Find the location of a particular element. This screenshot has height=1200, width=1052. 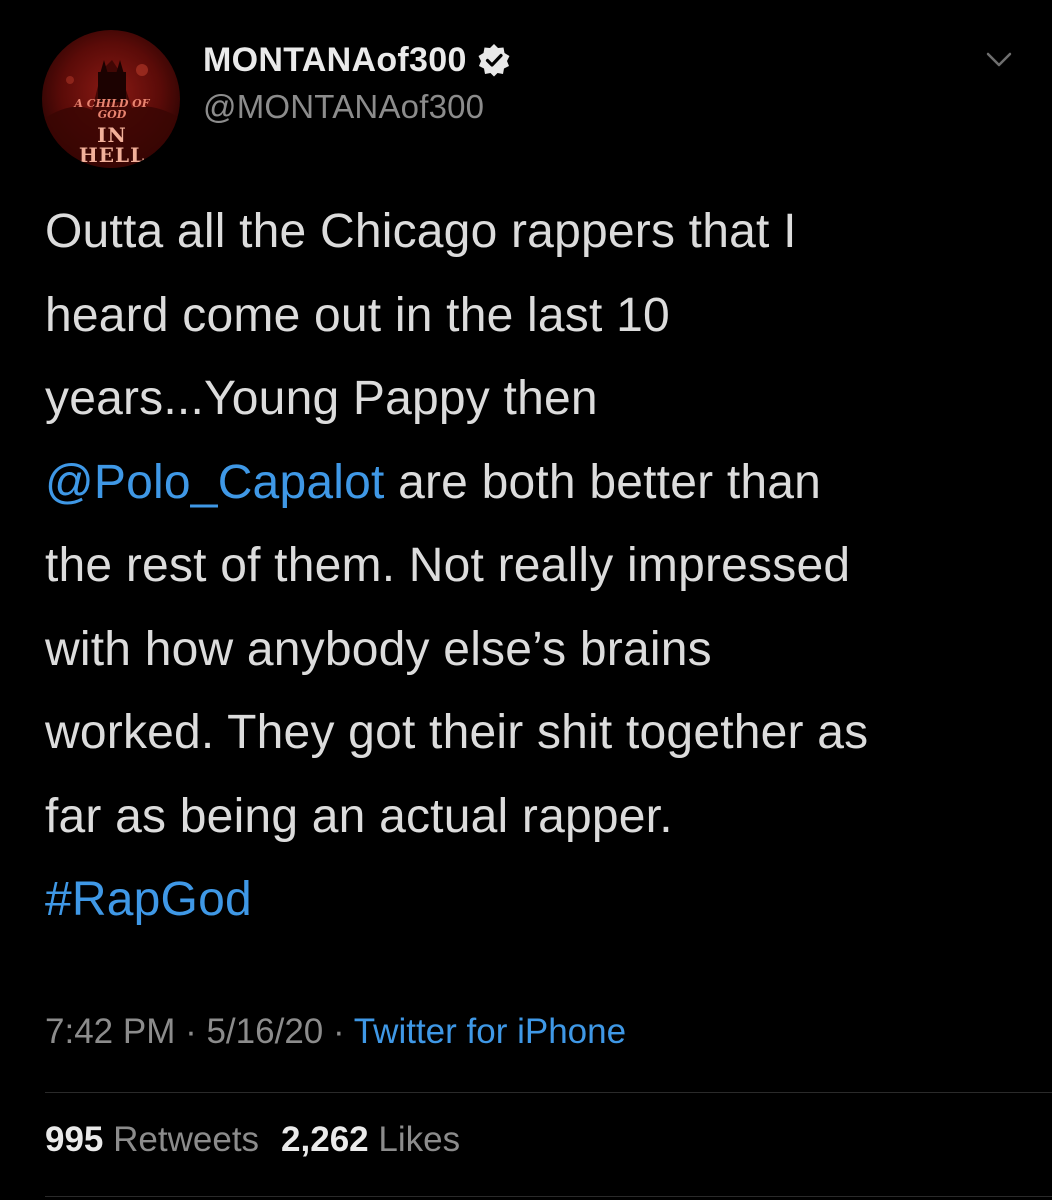

tweet-stats: 995 Retweets 2,262 Likes is located at coordinates (252, 1140).